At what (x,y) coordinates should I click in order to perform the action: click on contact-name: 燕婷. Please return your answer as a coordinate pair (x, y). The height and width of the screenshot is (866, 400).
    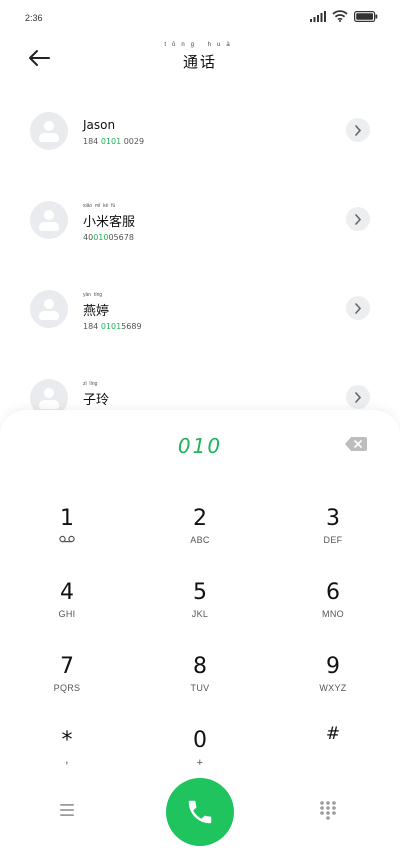
    Looking at the image, I should click on (96, 311).